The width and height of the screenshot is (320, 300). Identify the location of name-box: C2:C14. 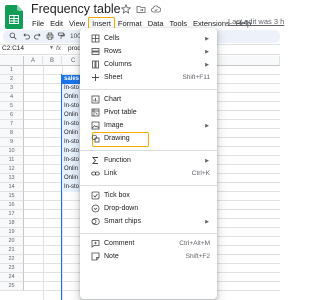
(13, 48).